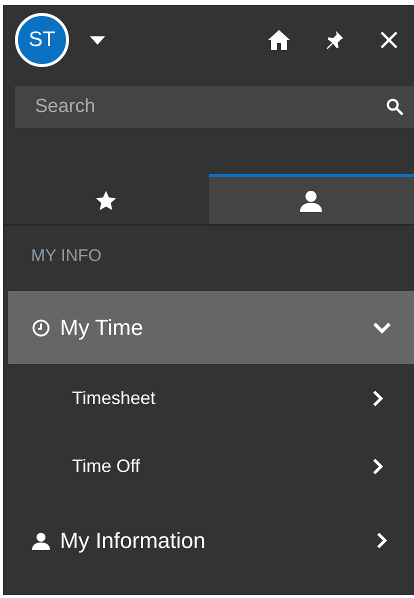  I want to click on clock-icon, so click(41, 327).